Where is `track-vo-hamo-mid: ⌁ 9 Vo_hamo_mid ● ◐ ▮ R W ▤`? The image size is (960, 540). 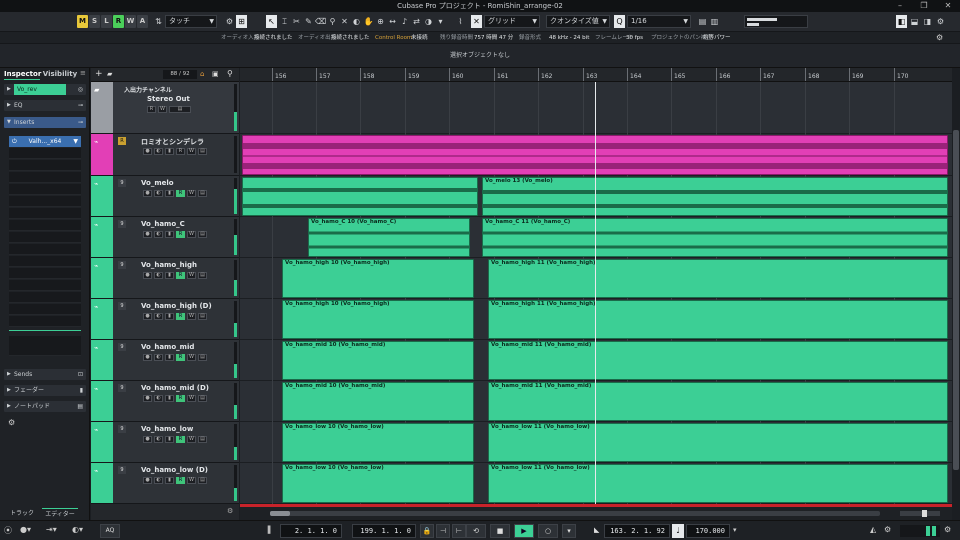
track-vo-hamo-mid: ⌁ 9 Vo_hamo_mid ● ◐ ▮ R W ▤ is located at coordinates (165, 360).